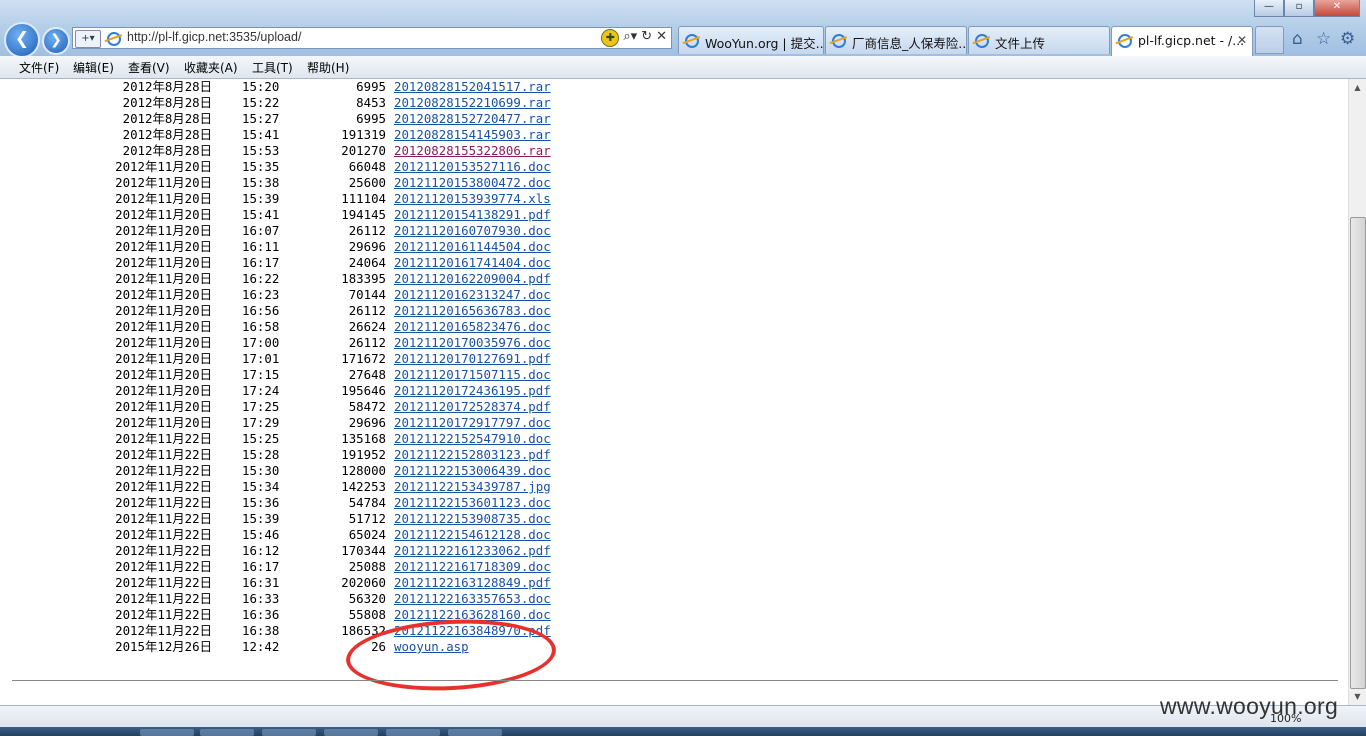 The width and height of the screenshot is (1366, 736). What do you see at coordinates (1269, 40) in the screenshot?
I see `new-tab-button` at bounding box center [1269, 40].